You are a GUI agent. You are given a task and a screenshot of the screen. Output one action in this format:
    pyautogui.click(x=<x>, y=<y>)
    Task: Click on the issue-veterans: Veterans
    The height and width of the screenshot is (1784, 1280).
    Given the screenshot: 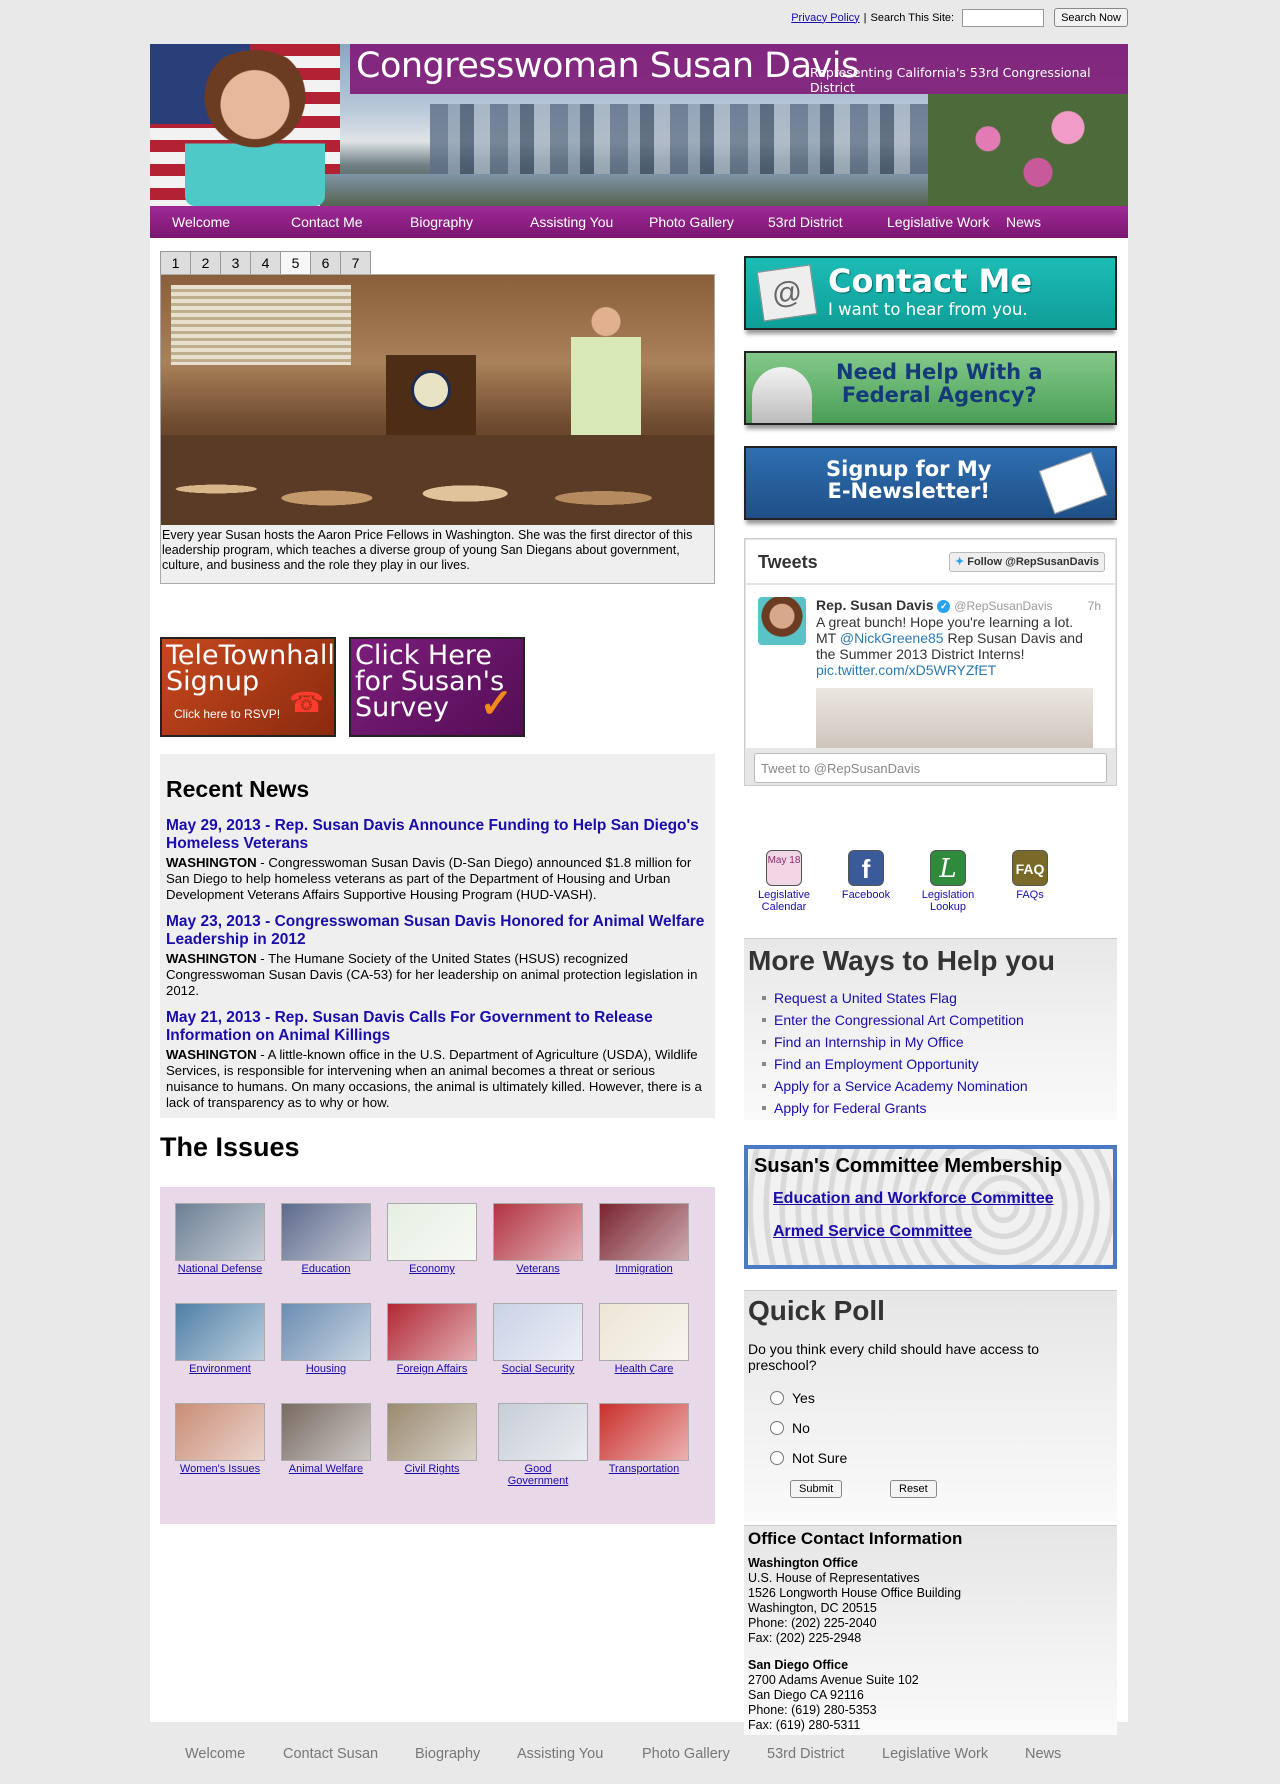 What is the action you would take?
    pyautogui.click(x=538, y=1239)
    